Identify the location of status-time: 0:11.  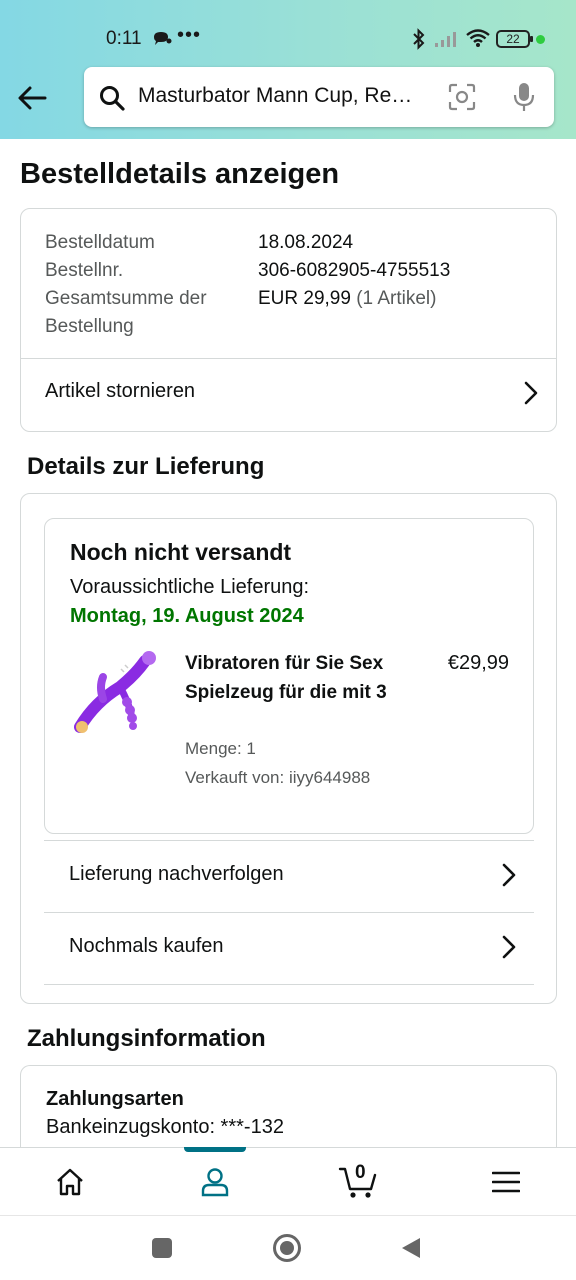
(124, 38).